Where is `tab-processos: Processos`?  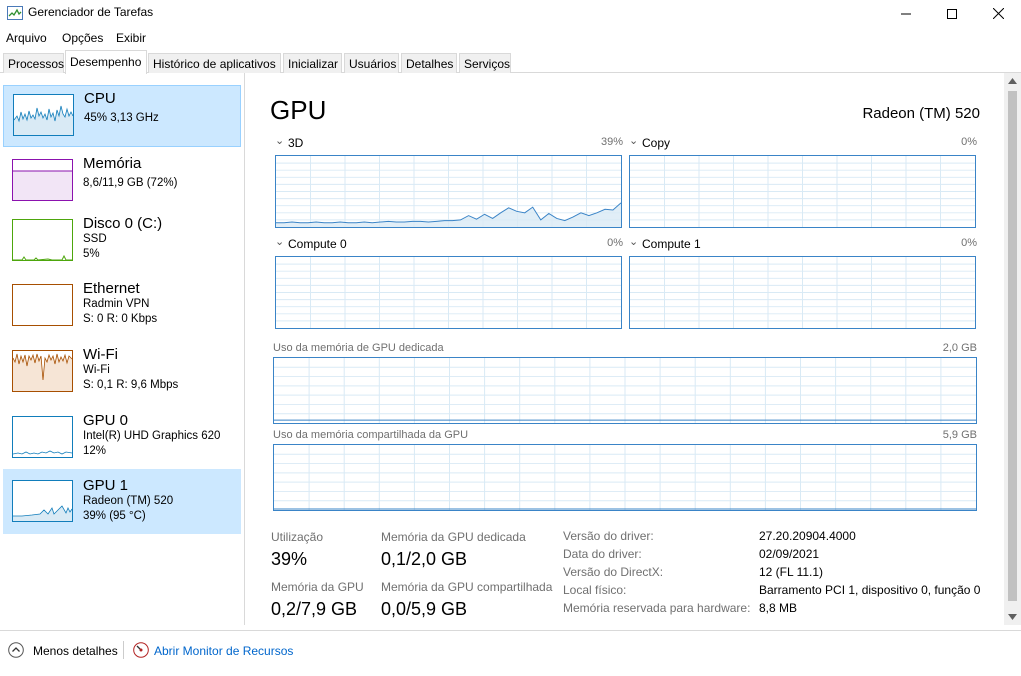 tab-processos: Processos is located at coordinates (33, 63).